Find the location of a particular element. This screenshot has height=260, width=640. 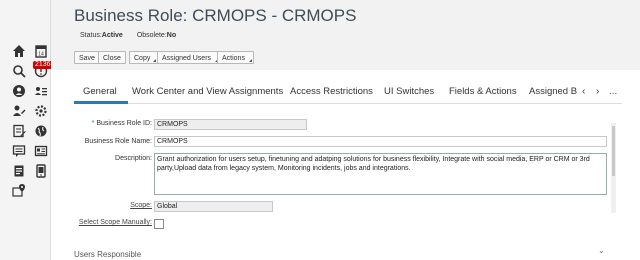

scope-label: Scope: is located at coordinates (141, 205).